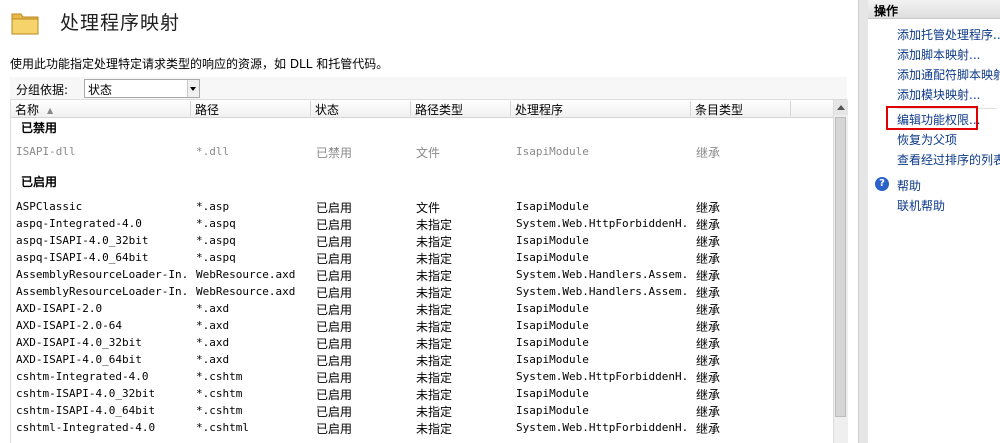  What do you see at coordinates (101, 109) in the screenshot?
I see `column-header-name: 名称 ▲` at bounding box center [101, 109].